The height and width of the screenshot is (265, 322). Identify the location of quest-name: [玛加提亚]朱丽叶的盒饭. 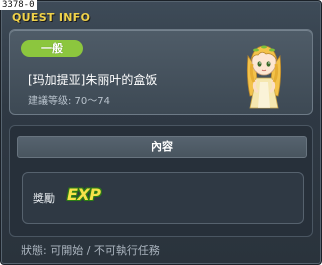
(93, 80).